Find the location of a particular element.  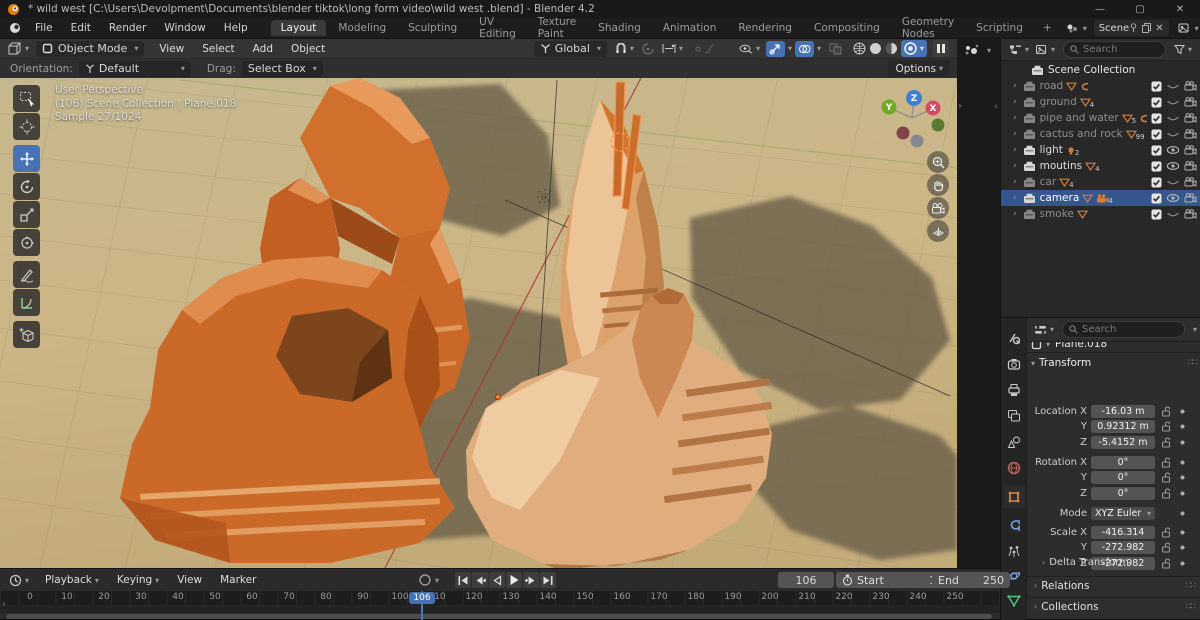

new-scene-icon is located at coordinates (1147, 28).